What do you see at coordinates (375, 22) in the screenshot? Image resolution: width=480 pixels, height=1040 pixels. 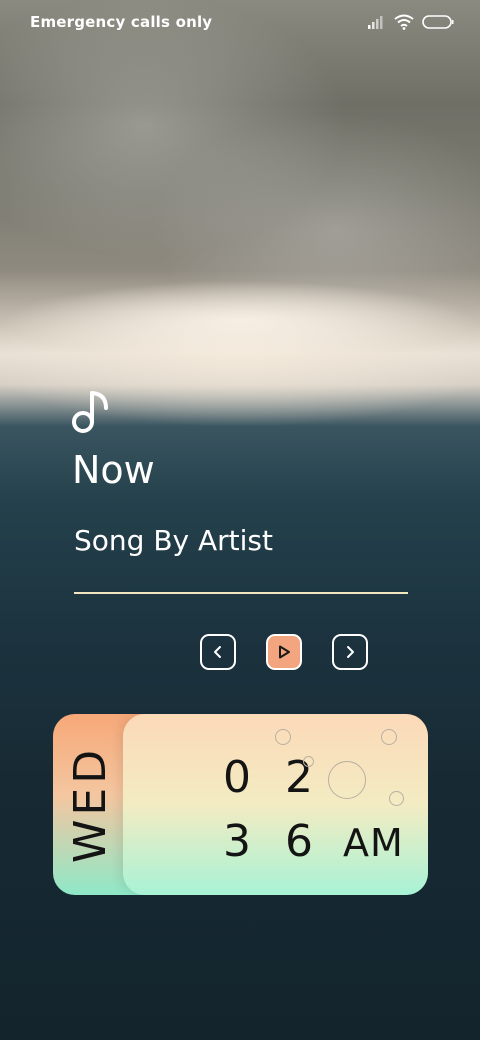 I see `signal-icon` at bounding box center [375, 22].